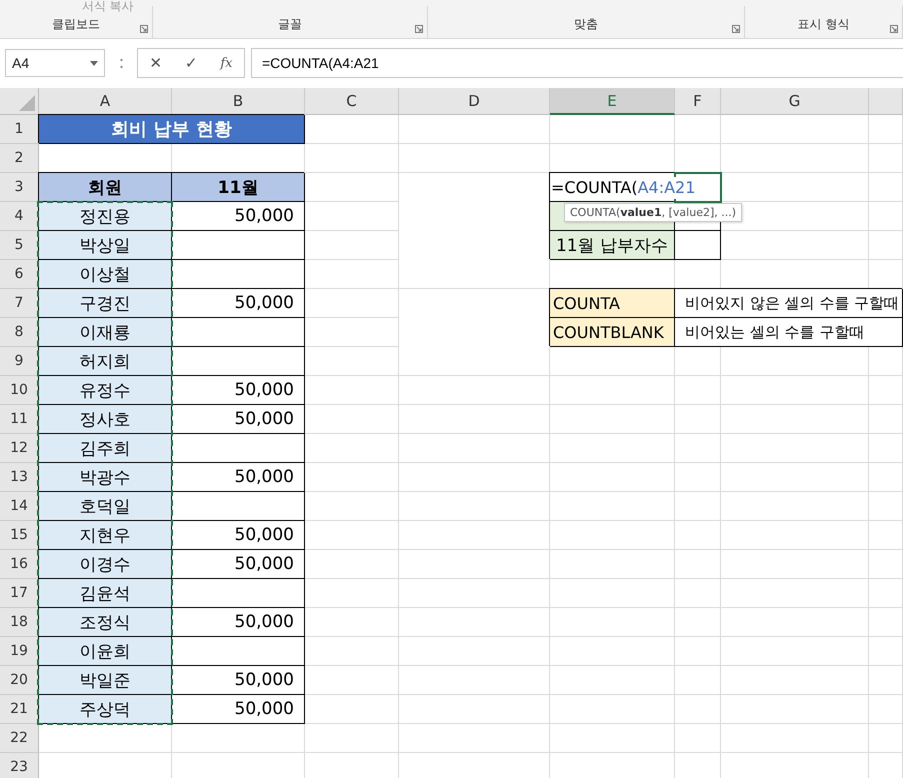 The width and height of the screenshot is (903, 778). I want to click on row-header: 9, so click(19, 361).